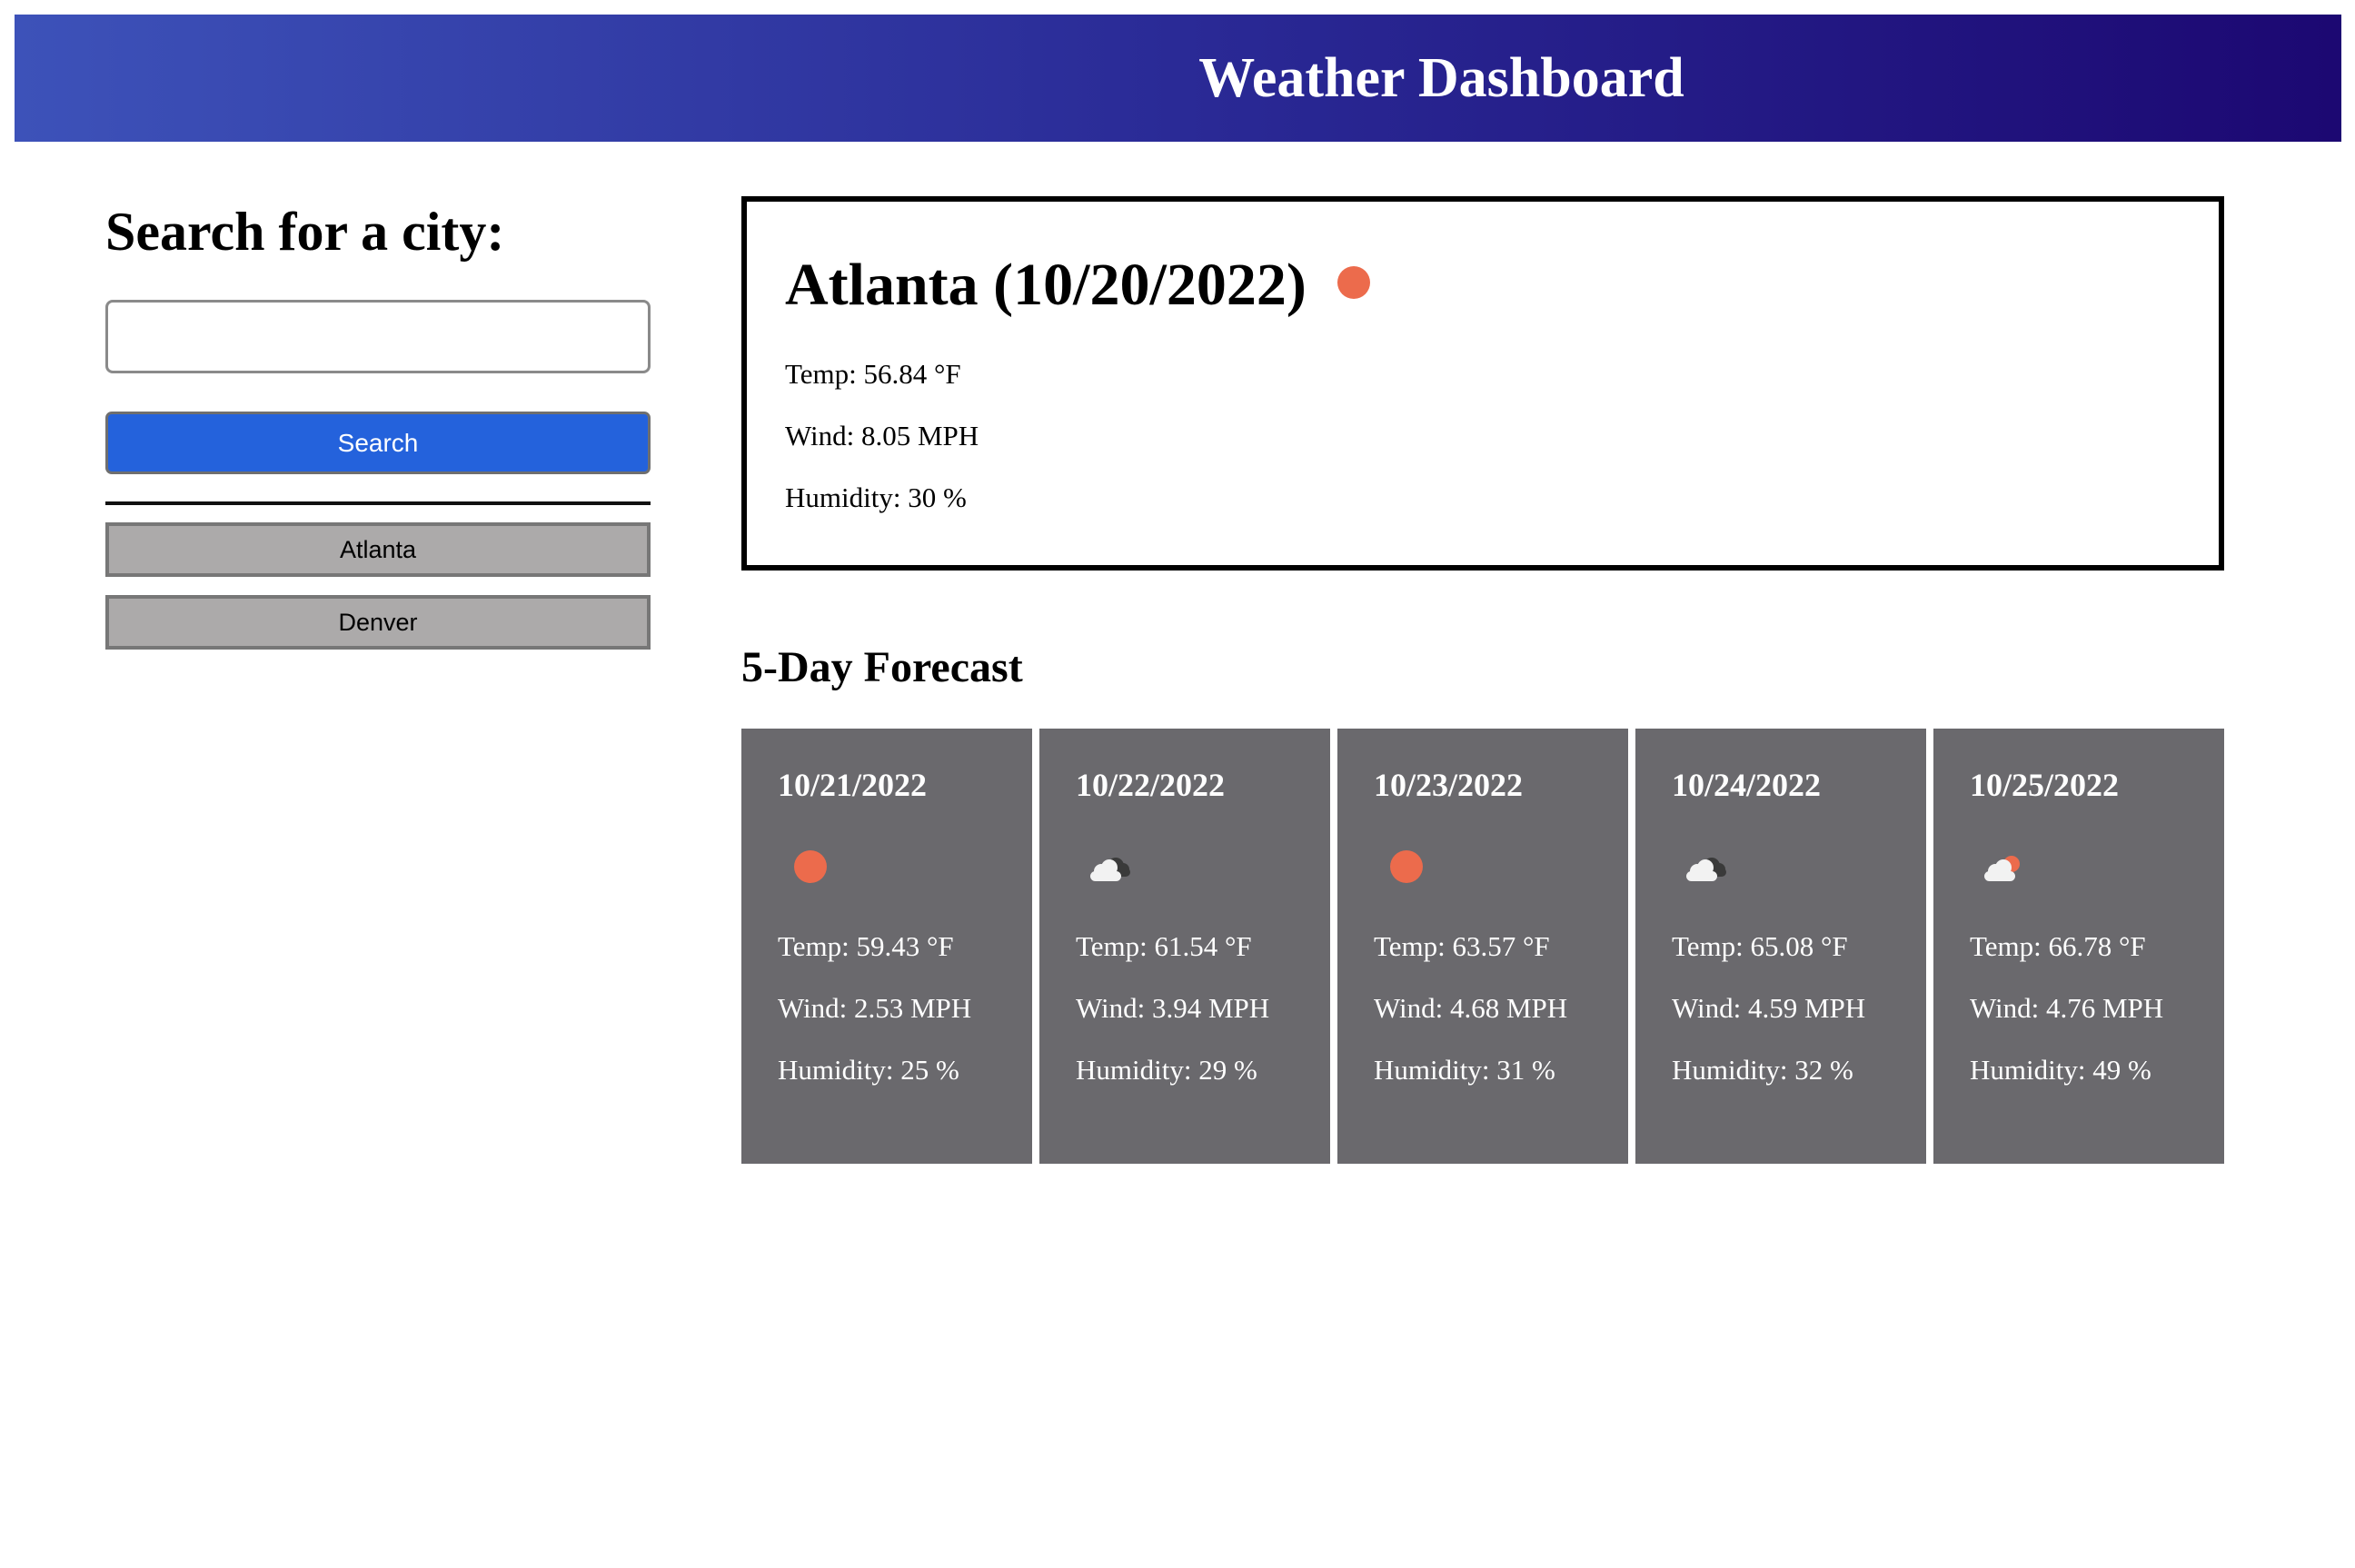 Image resolution: width=2355 pixels, height=1568 pixels. Describe the element at coordinates (1464, 1070) in the screenshot. I see `forecast-humidity: Humidity: 31 %` at that location.